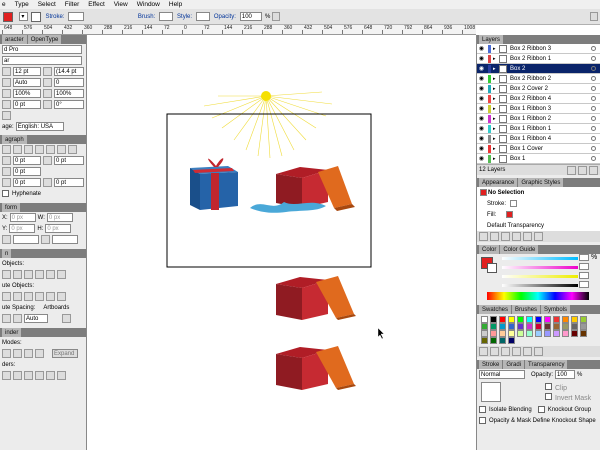 The image size is (600, 450). I want to click on fx-icon, so click(505, 236).